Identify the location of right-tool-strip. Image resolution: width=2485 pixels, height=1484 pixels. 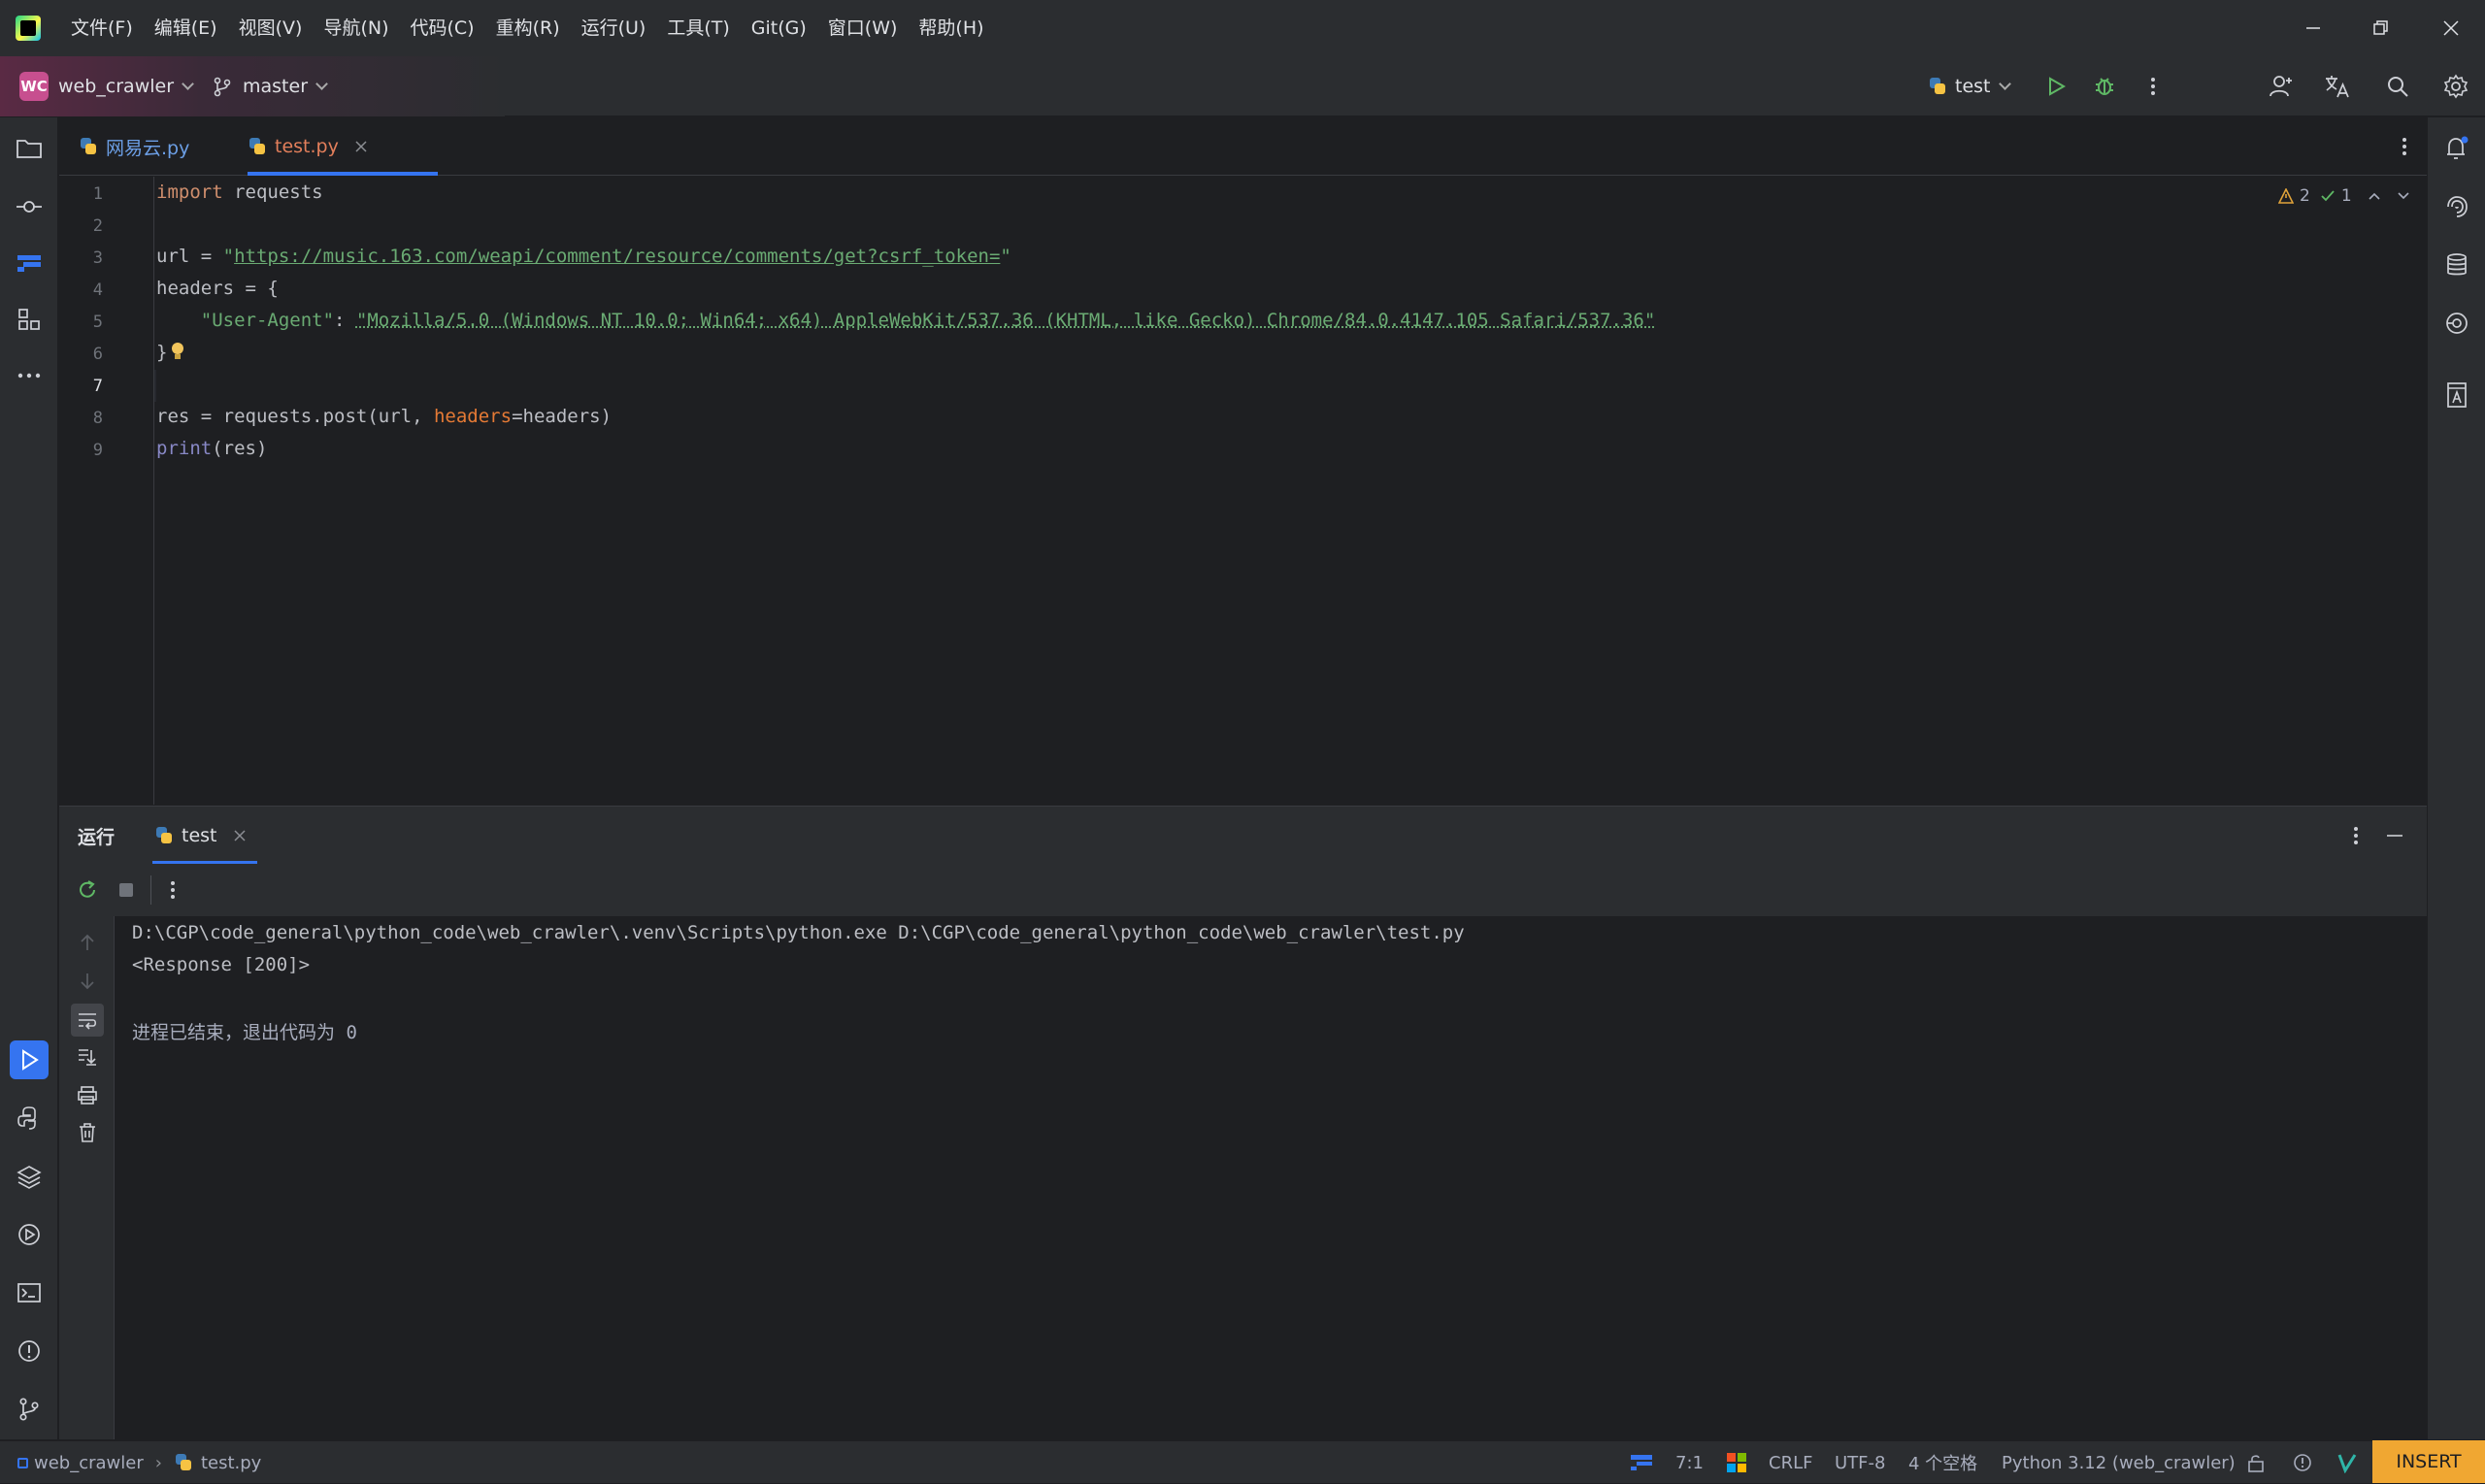
(2456, 778).